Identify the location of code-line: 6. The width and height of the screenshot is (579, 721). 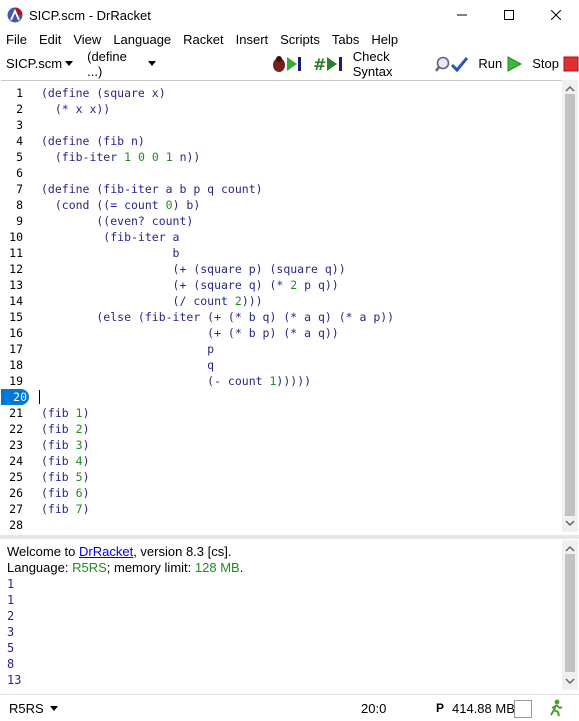
(281, 173).